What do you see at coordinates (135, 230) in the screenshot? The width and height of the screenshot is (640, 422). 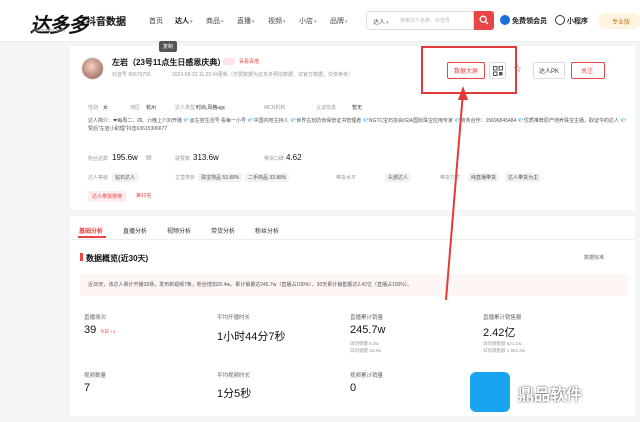 I see `tab-live: 直播分析` at bounding box center [135, 230].